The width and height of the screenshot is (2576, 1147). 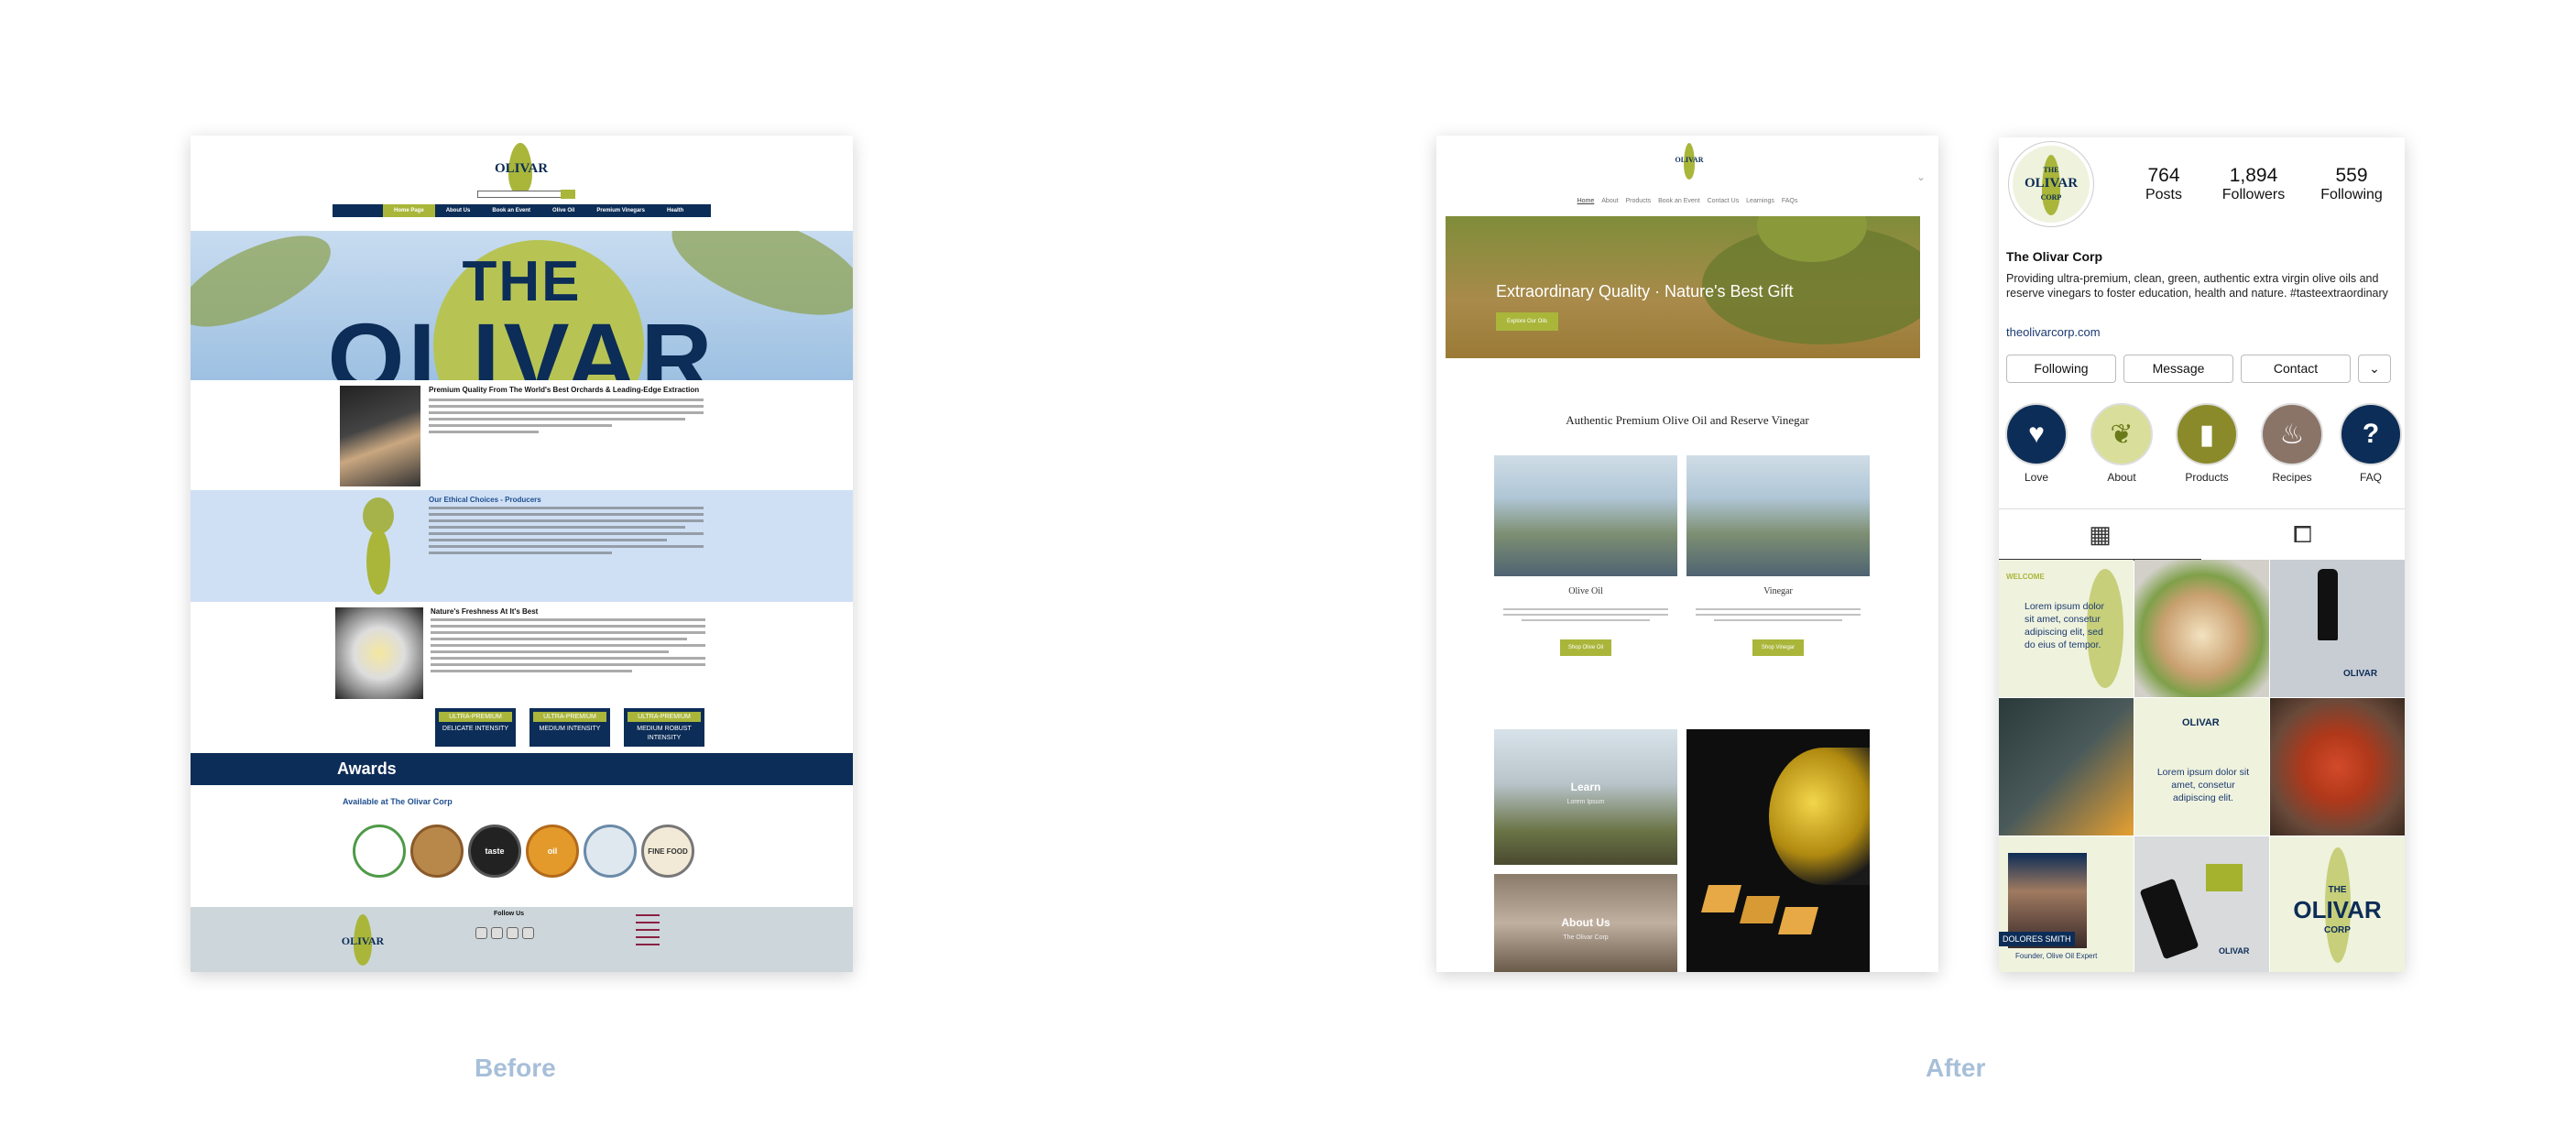 What do you see at coordinates (2067, 904) in the screenshot?
I see `post-tile: DOLORES SMITH Founder, Olive Oil Expert` at bounding box center [2067, 904].